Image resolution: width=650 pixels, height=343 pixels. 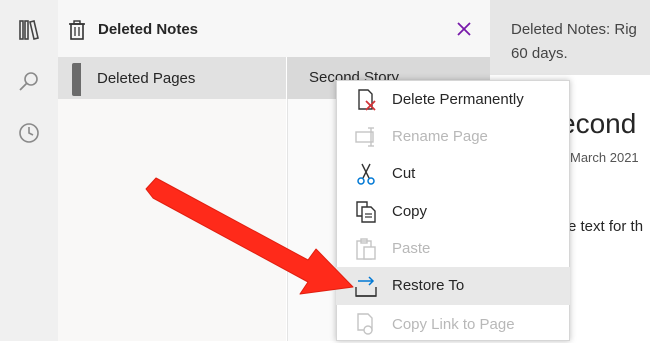 I want to click on close-icon, so click(x=464, y=29).